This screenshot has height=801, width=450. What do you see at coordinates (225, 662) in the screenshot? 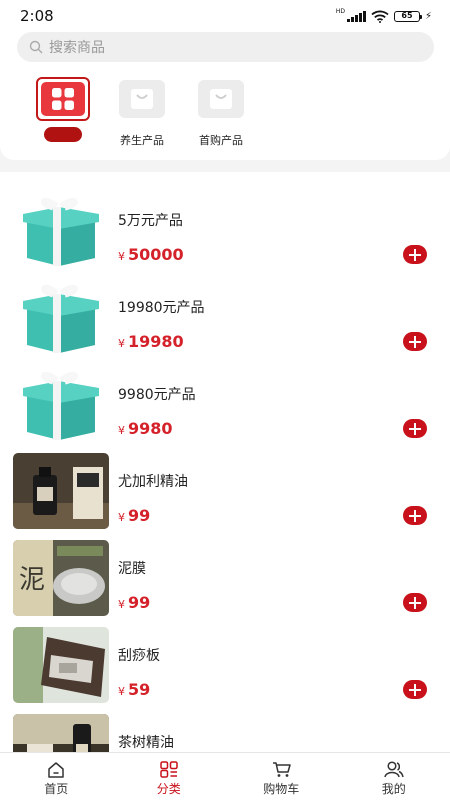
I see `product-item: 刮痧板 ¥59` at bounding box center [225, 662].